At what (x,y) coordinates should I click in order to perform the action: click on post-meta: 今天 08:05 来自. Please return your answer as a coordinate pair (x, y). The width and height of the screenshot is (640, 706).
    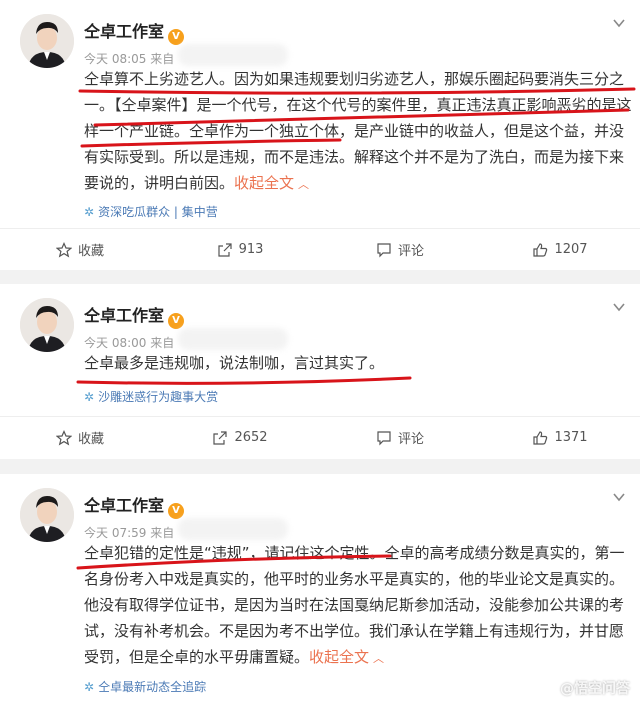
    Looking at the image, I should click on (129, 58).